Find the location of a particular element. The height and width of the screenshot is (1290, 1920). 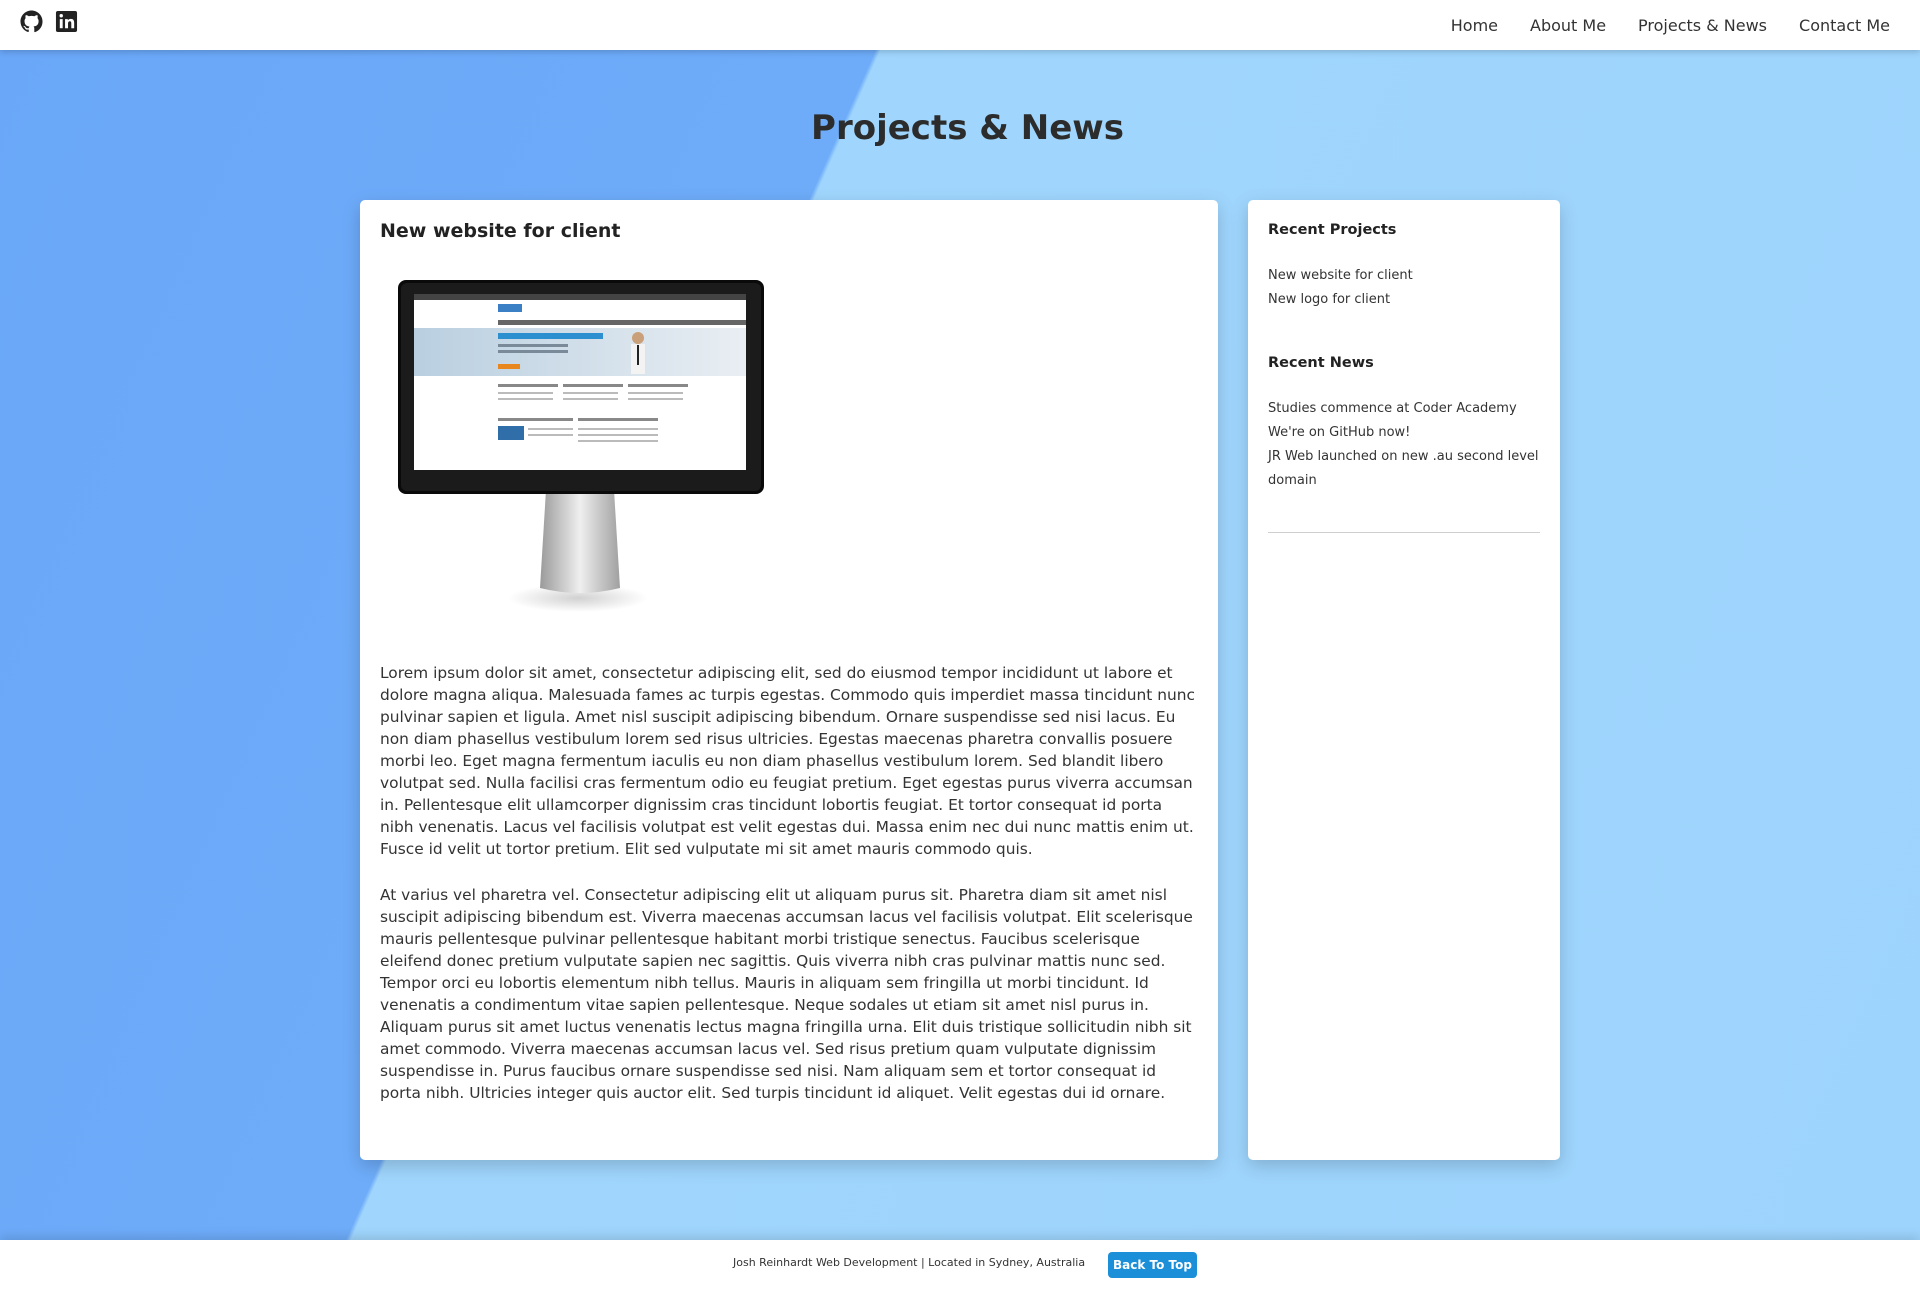

github-link is located at coordinates (31, 21).